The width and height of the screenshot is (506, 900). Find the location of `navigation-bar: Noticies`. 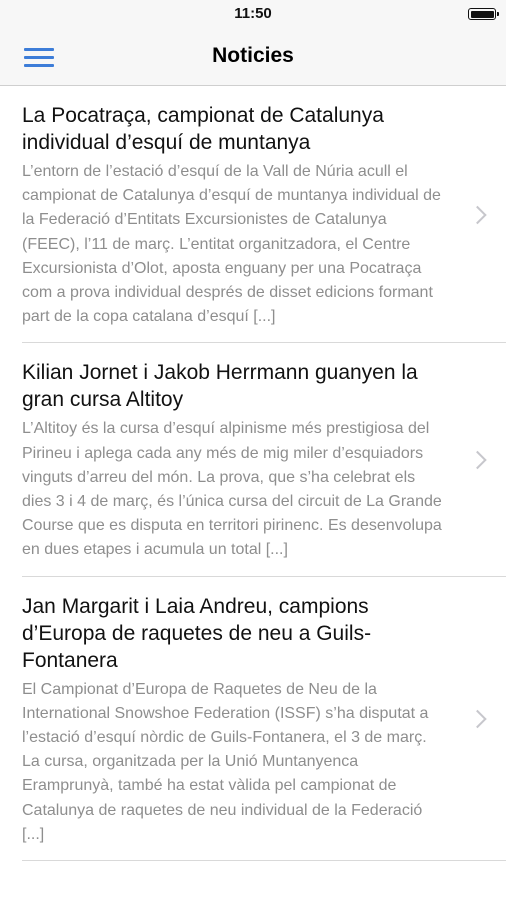

navigation-bar: Noticies is located at coordinates (253, 57).